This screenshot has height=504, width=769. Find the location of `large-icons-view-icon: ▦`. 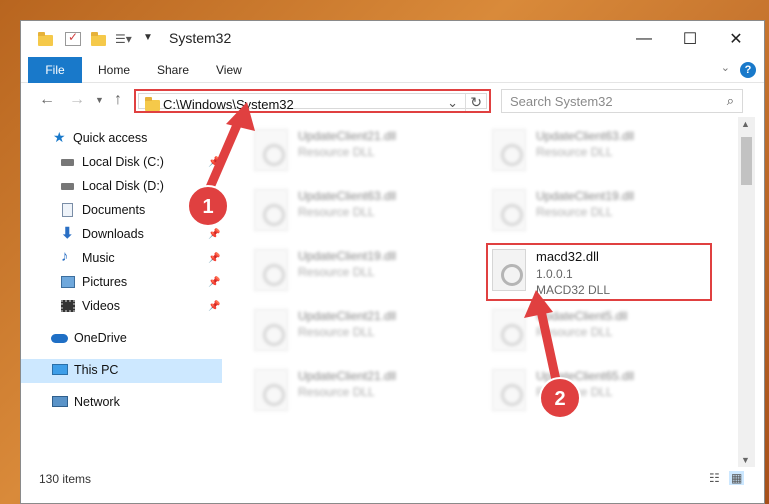

large-icons-view-icon: ▦ is located at coordinates (737, 478).